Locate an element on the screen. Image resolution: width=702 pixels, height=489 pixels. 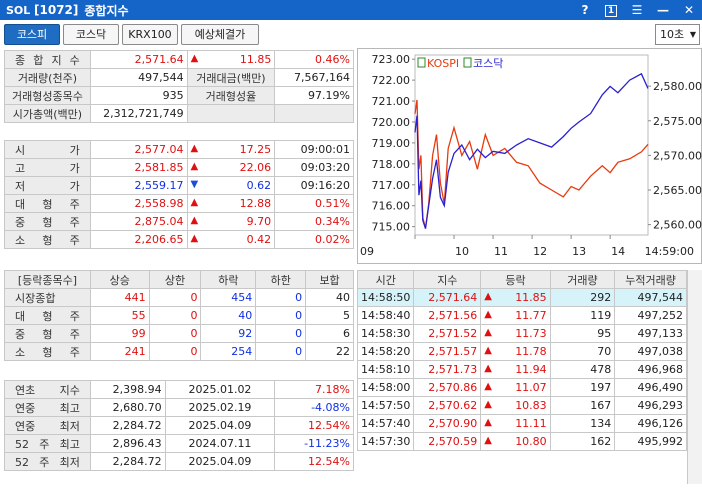
volume-label: 거래량(천주) is located at coordinates (47, 77).